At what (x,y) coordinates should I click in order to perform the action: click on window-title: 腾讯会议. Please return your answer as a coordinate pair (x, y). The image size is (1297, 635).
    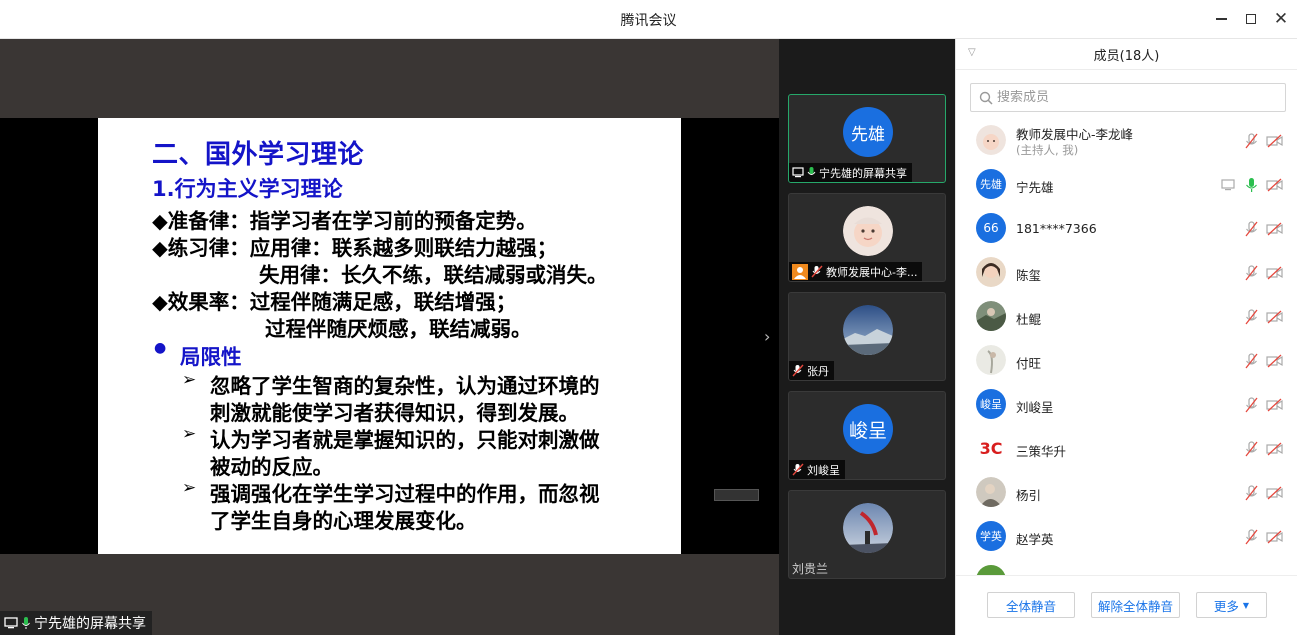
    Looking at the image, I should click on (648, 21).